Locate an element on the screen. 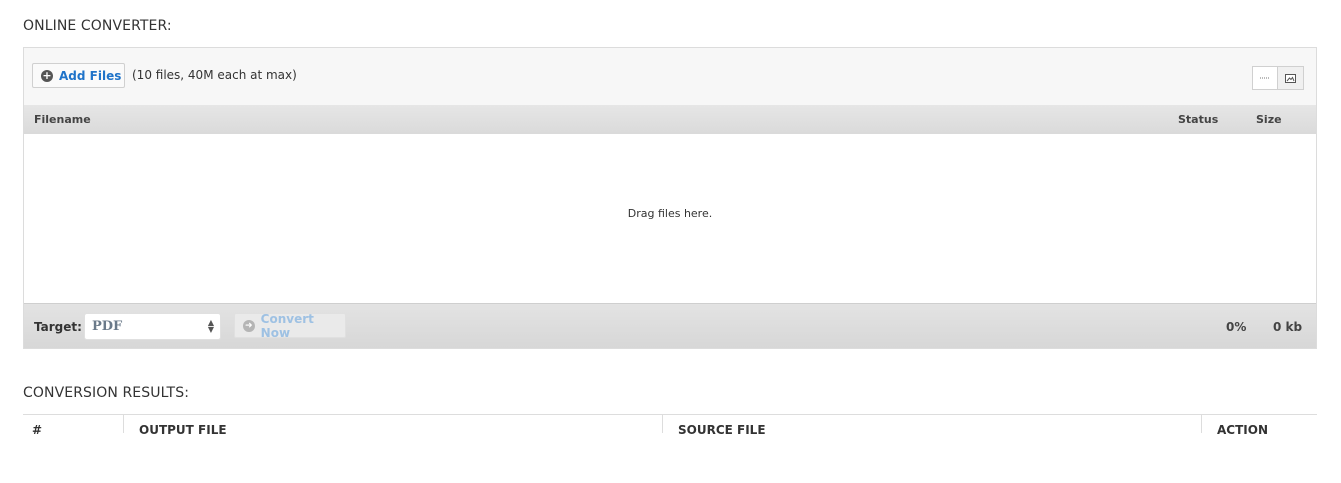 The height and width of the screenshot is (483, 1341). arrow-circle-icon: ➜ is located at coordinates (249, 325).